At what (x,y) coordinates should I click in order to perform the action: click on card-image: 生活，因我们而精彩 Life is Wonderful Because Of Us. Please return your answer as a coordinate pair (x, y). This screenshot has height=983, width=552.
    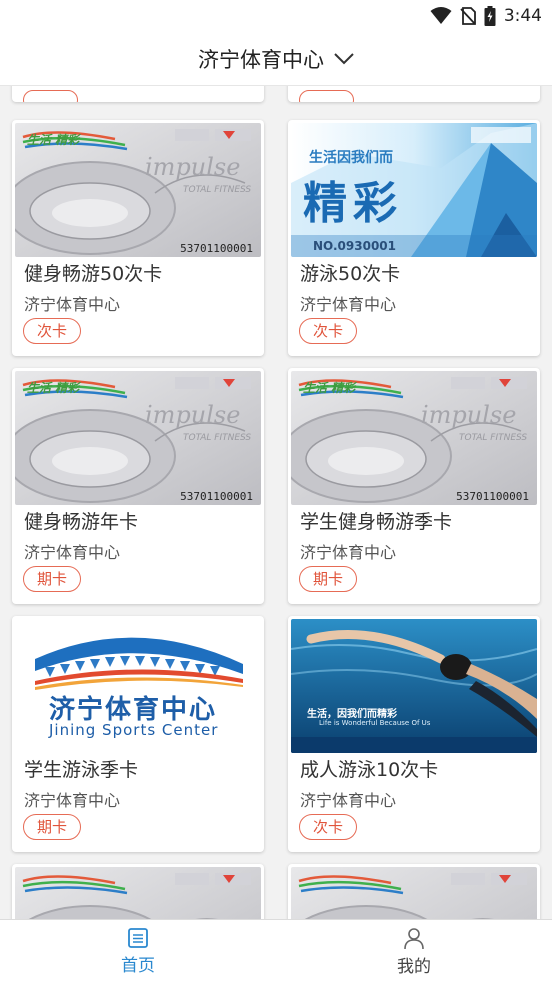
    Looking at the image, I should click on (414, 686).